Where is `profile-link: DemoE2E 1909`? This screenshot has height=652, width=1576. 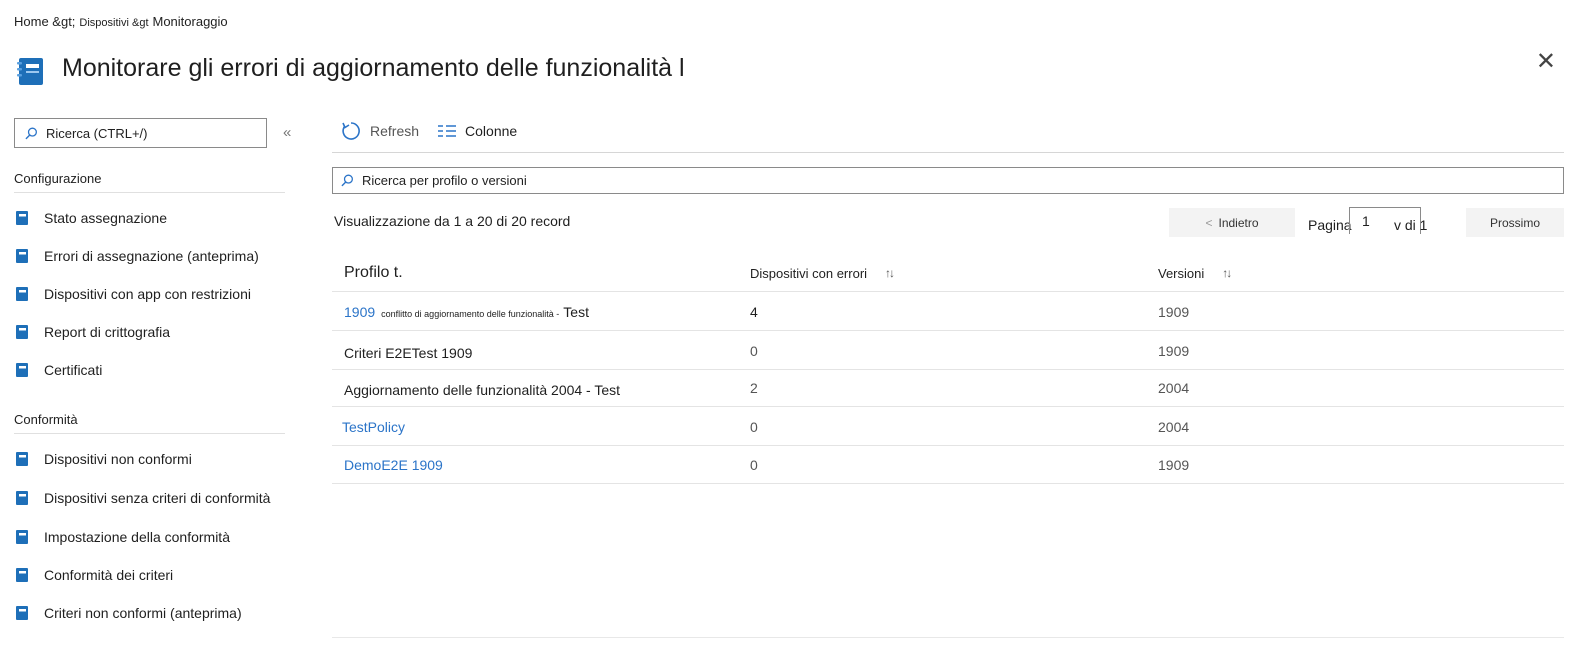 profile-link: DemoE2E 1909 is located at coordinates (393, 465).